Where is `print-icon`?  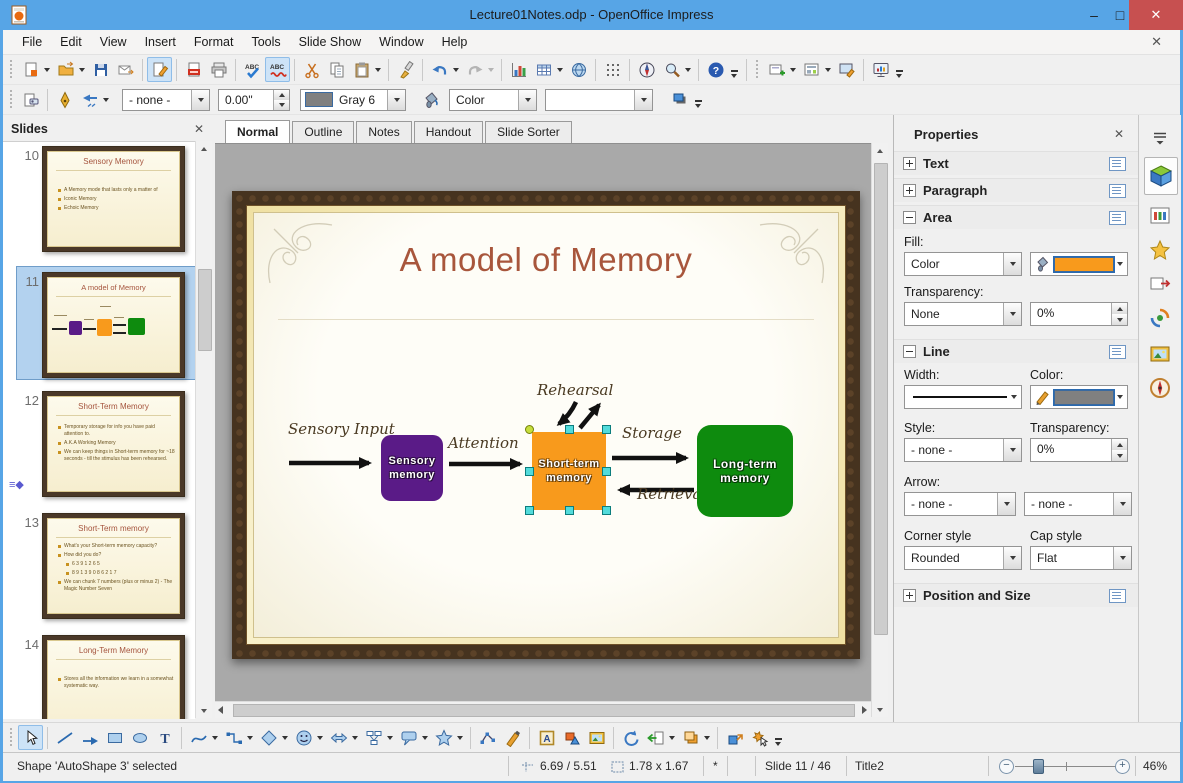 print-icon is located at coordinates (218, 69).